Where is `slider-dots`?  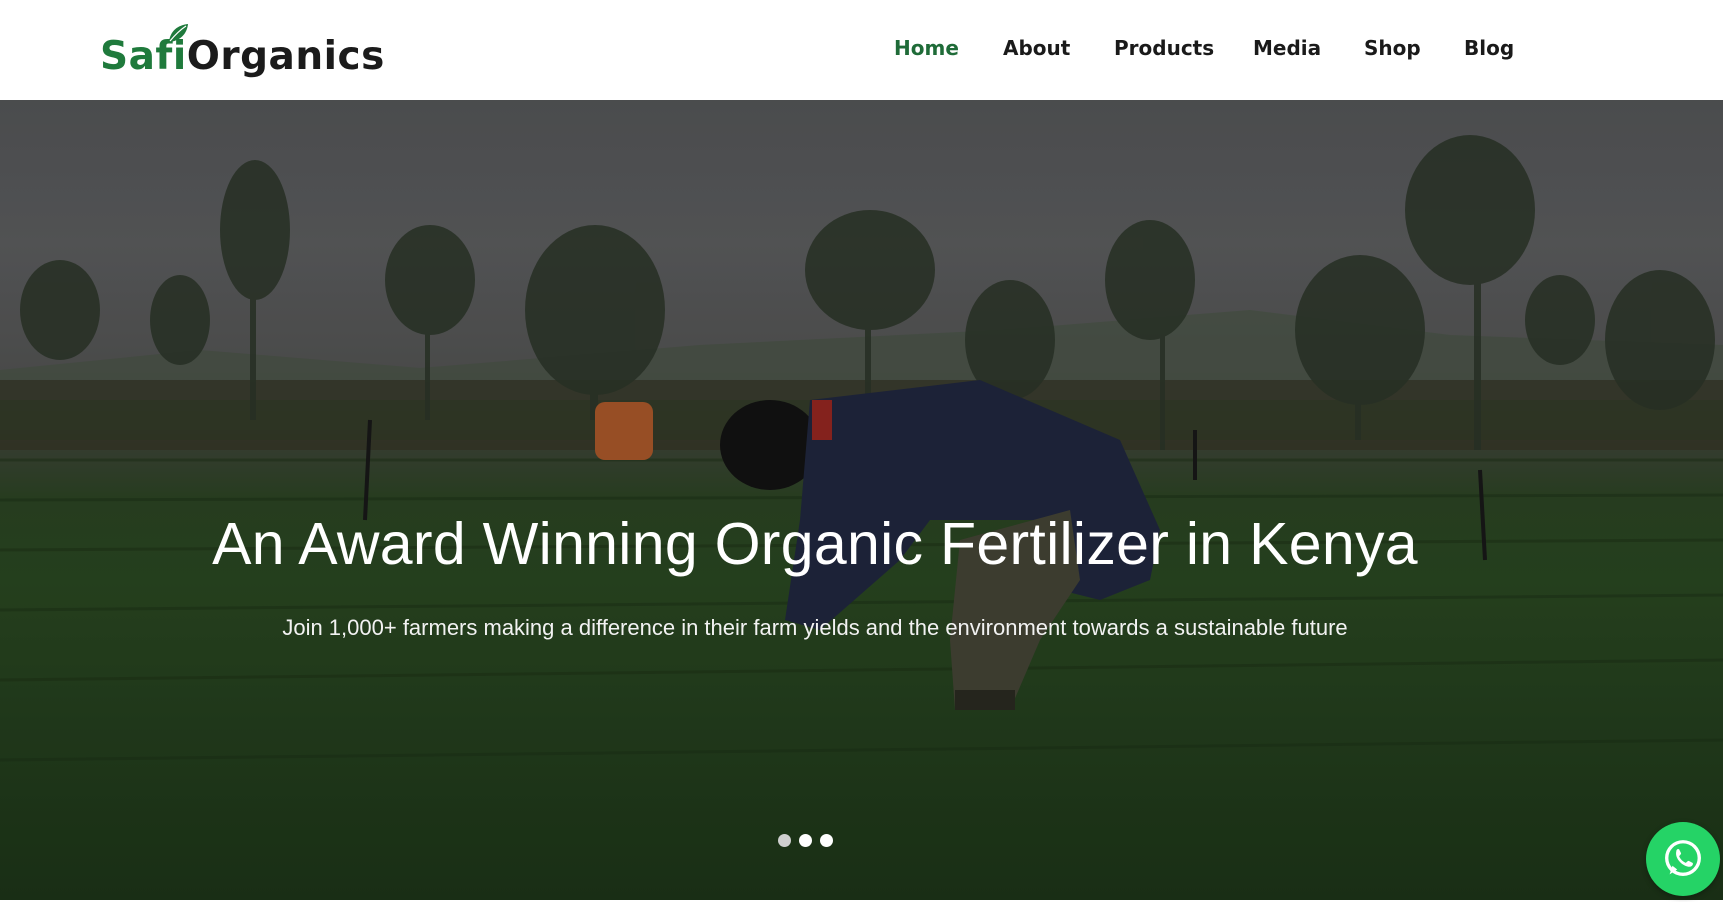 slider-dots is located at coordinates (805, 840).